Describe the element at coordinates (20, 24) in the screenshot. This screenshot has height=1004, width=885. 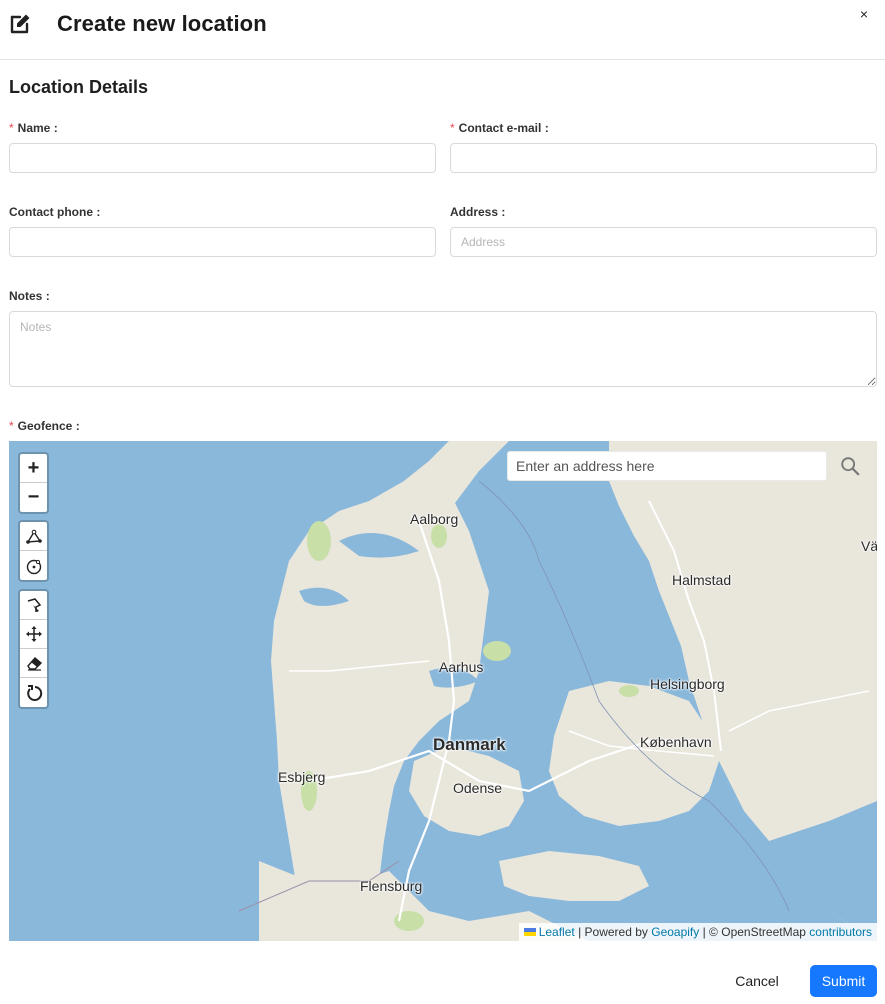
I see `edit-icon` at that location.